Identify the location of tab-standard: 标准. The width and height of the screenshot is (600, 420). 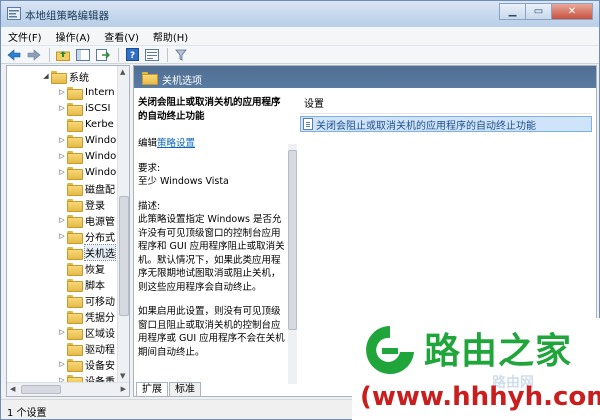
(185, 389).